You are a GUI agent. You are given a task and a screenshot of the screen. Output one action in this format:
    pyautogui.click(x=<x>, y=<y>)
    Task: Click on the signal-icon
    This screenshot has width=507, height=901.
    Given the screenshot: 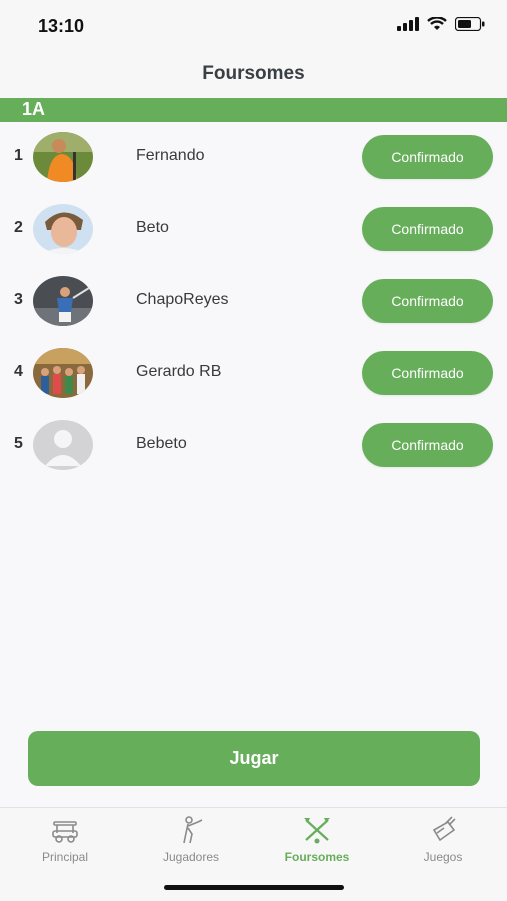 What is the action you would take?
    pyautogui.click(x=408, y=24)
    